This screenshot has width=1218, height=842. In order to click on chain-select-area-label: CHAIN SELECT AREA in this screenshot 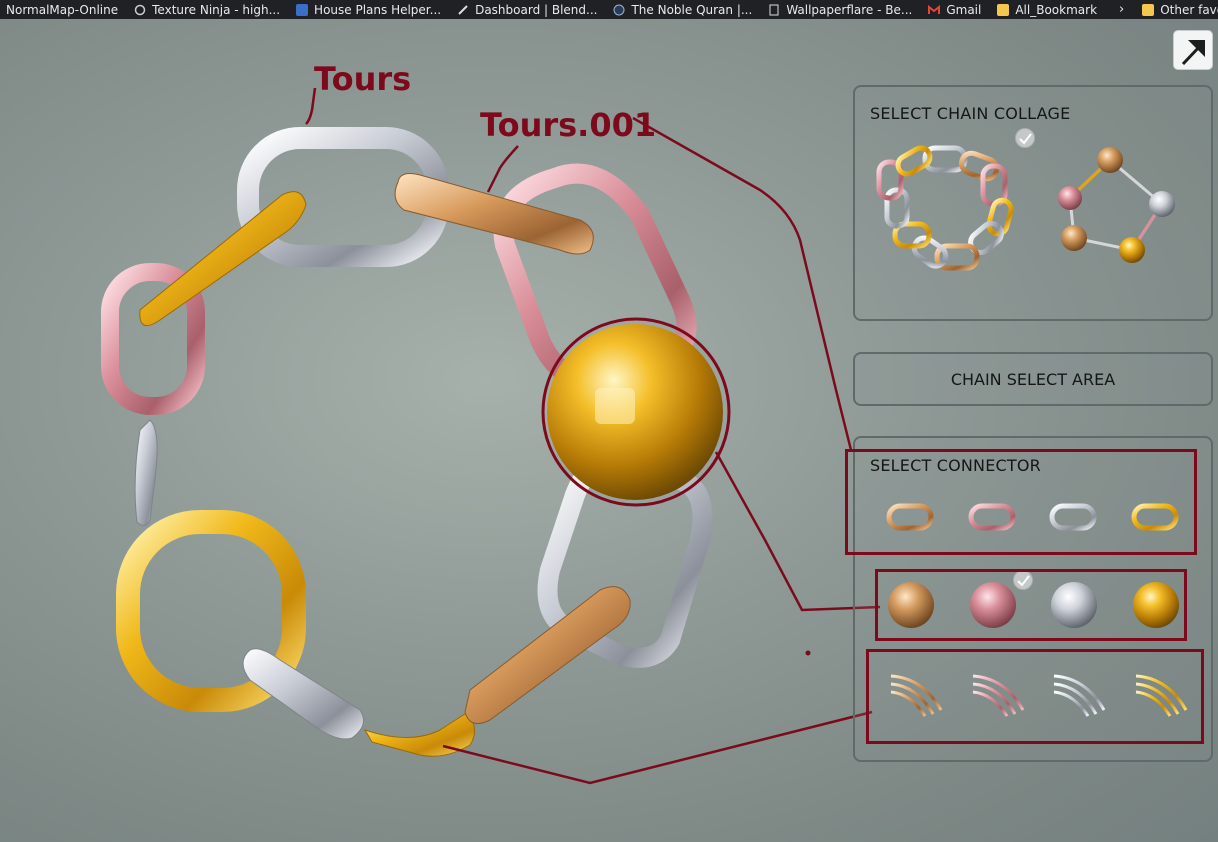, I will do `click(1033, 379)`.